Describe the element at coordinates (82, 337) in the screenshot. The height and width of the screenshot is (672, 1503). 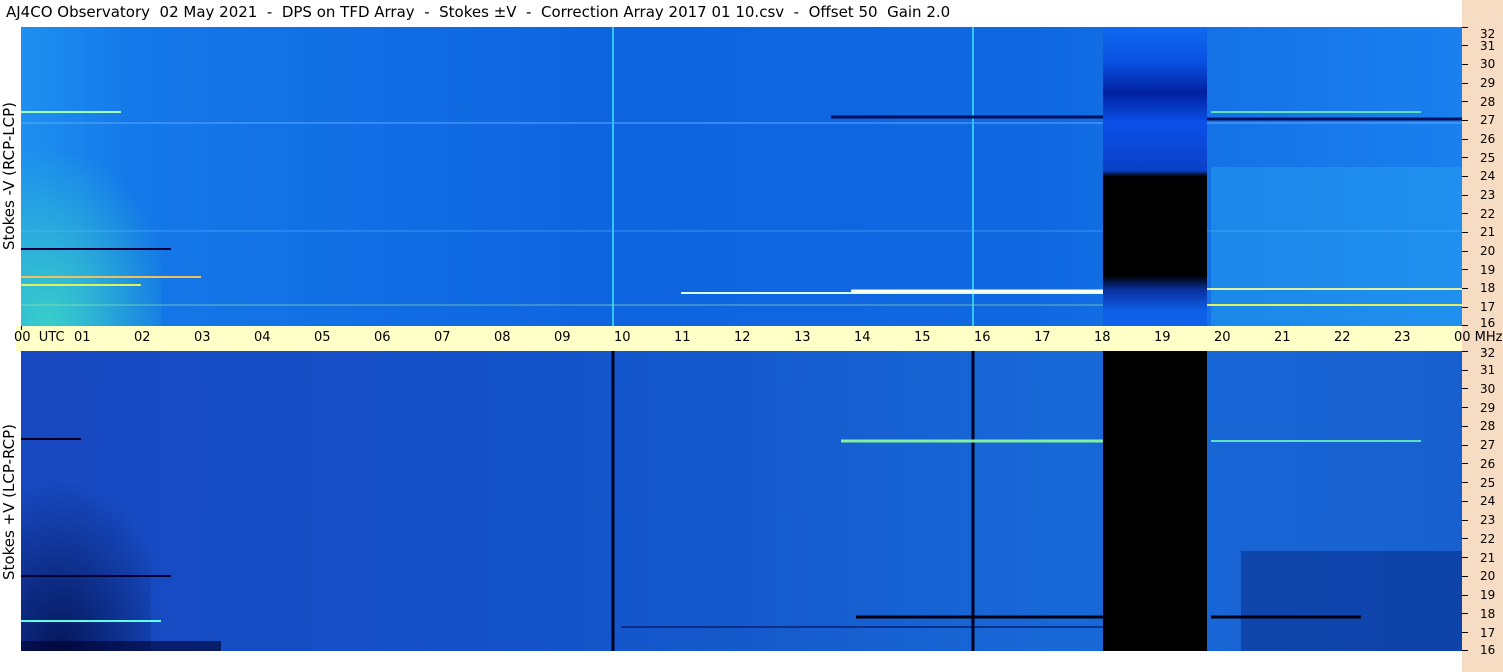
I see `time-label-01: 01` at that location.